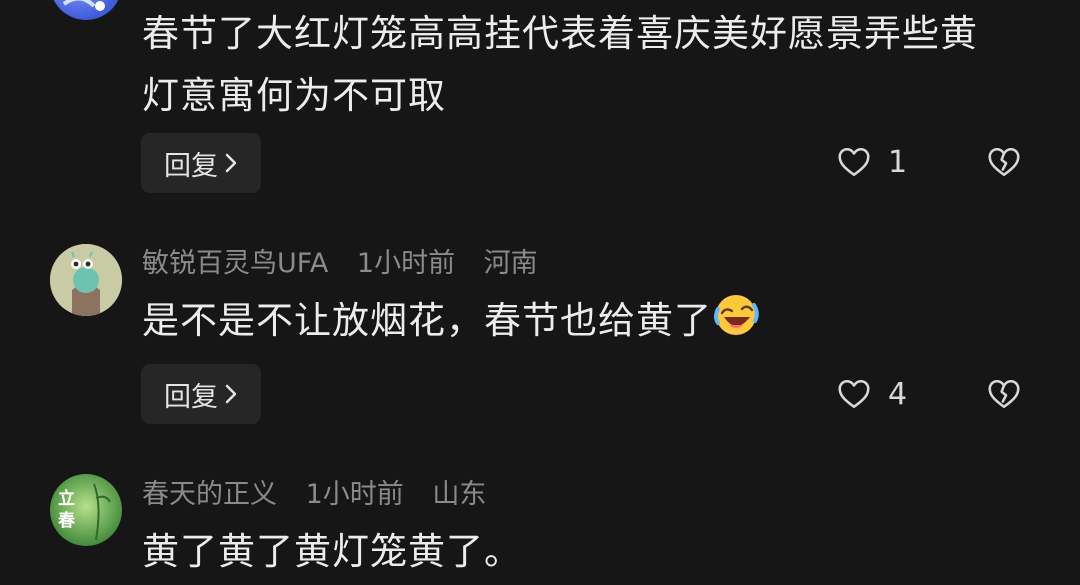 This screenshot has width=1080, height=585. I want to click on avatar-text-1: 立, so click(66, 498).